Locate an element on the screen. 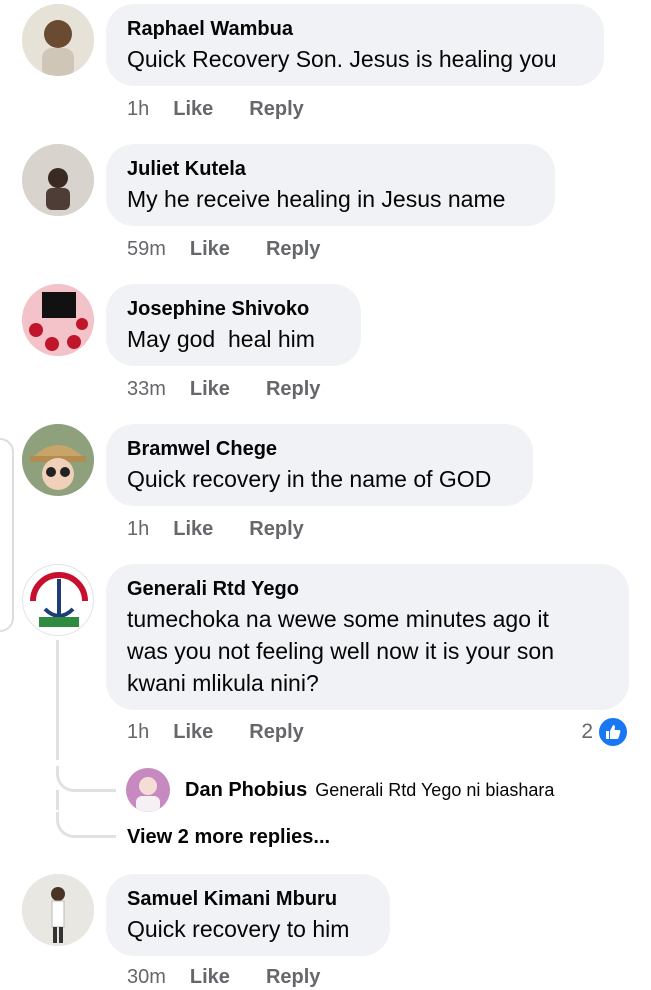  comment-text-line: tumechoka na wewe some minutes ago it is located at coordinates (338, 619).